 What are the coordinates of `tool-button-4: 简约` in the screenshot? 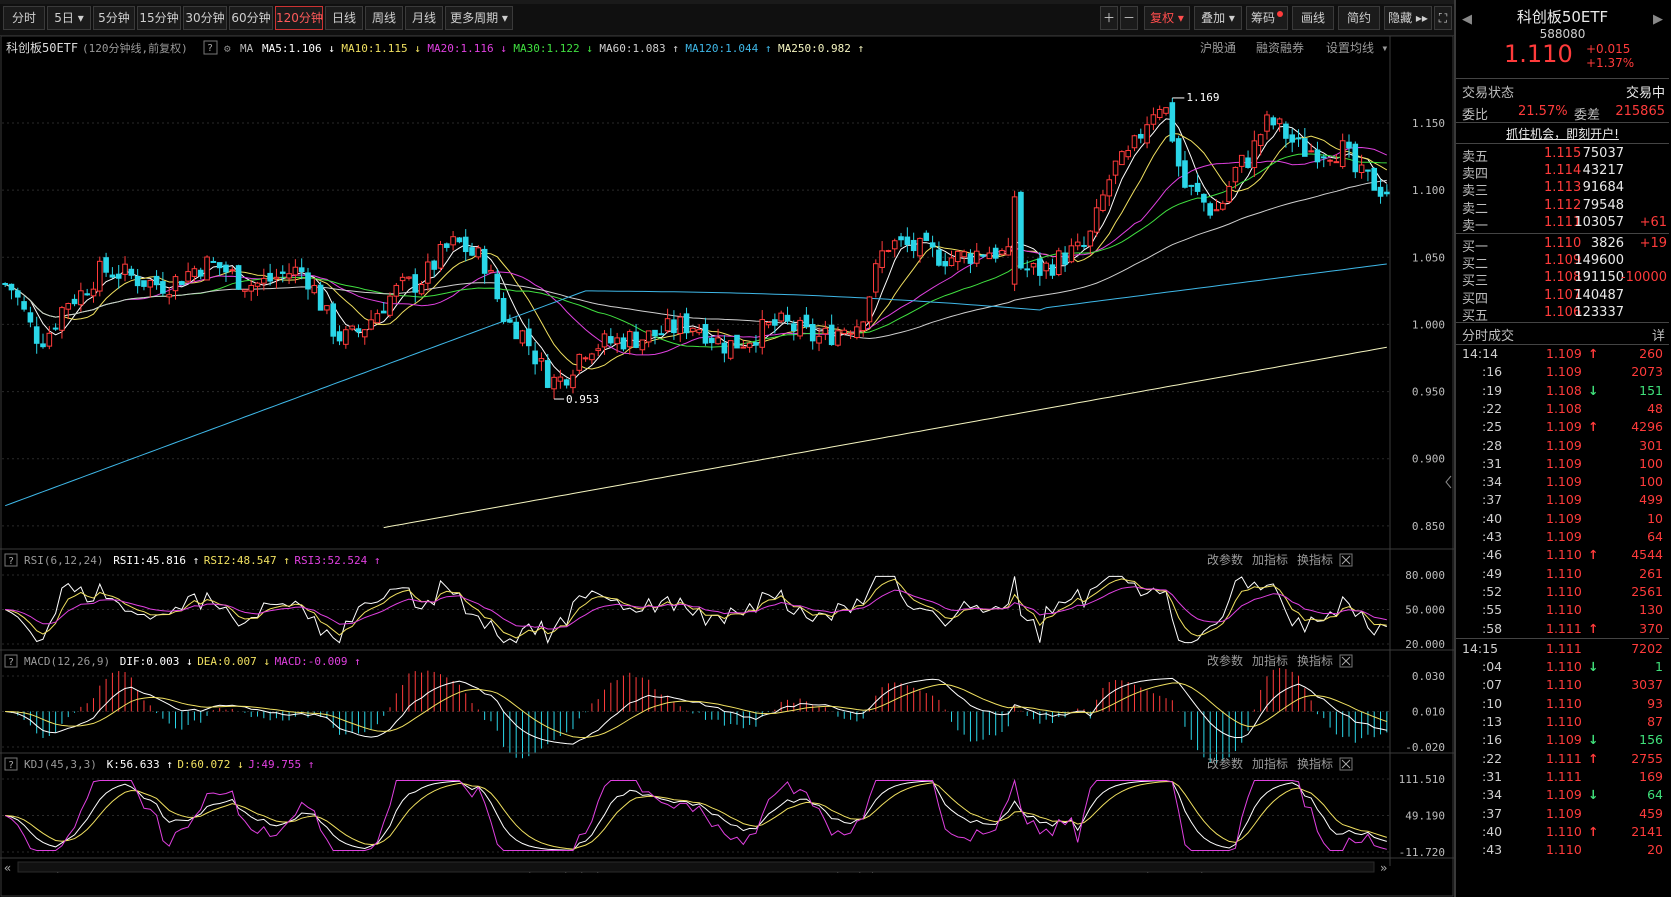 It's located at (1359, 18).